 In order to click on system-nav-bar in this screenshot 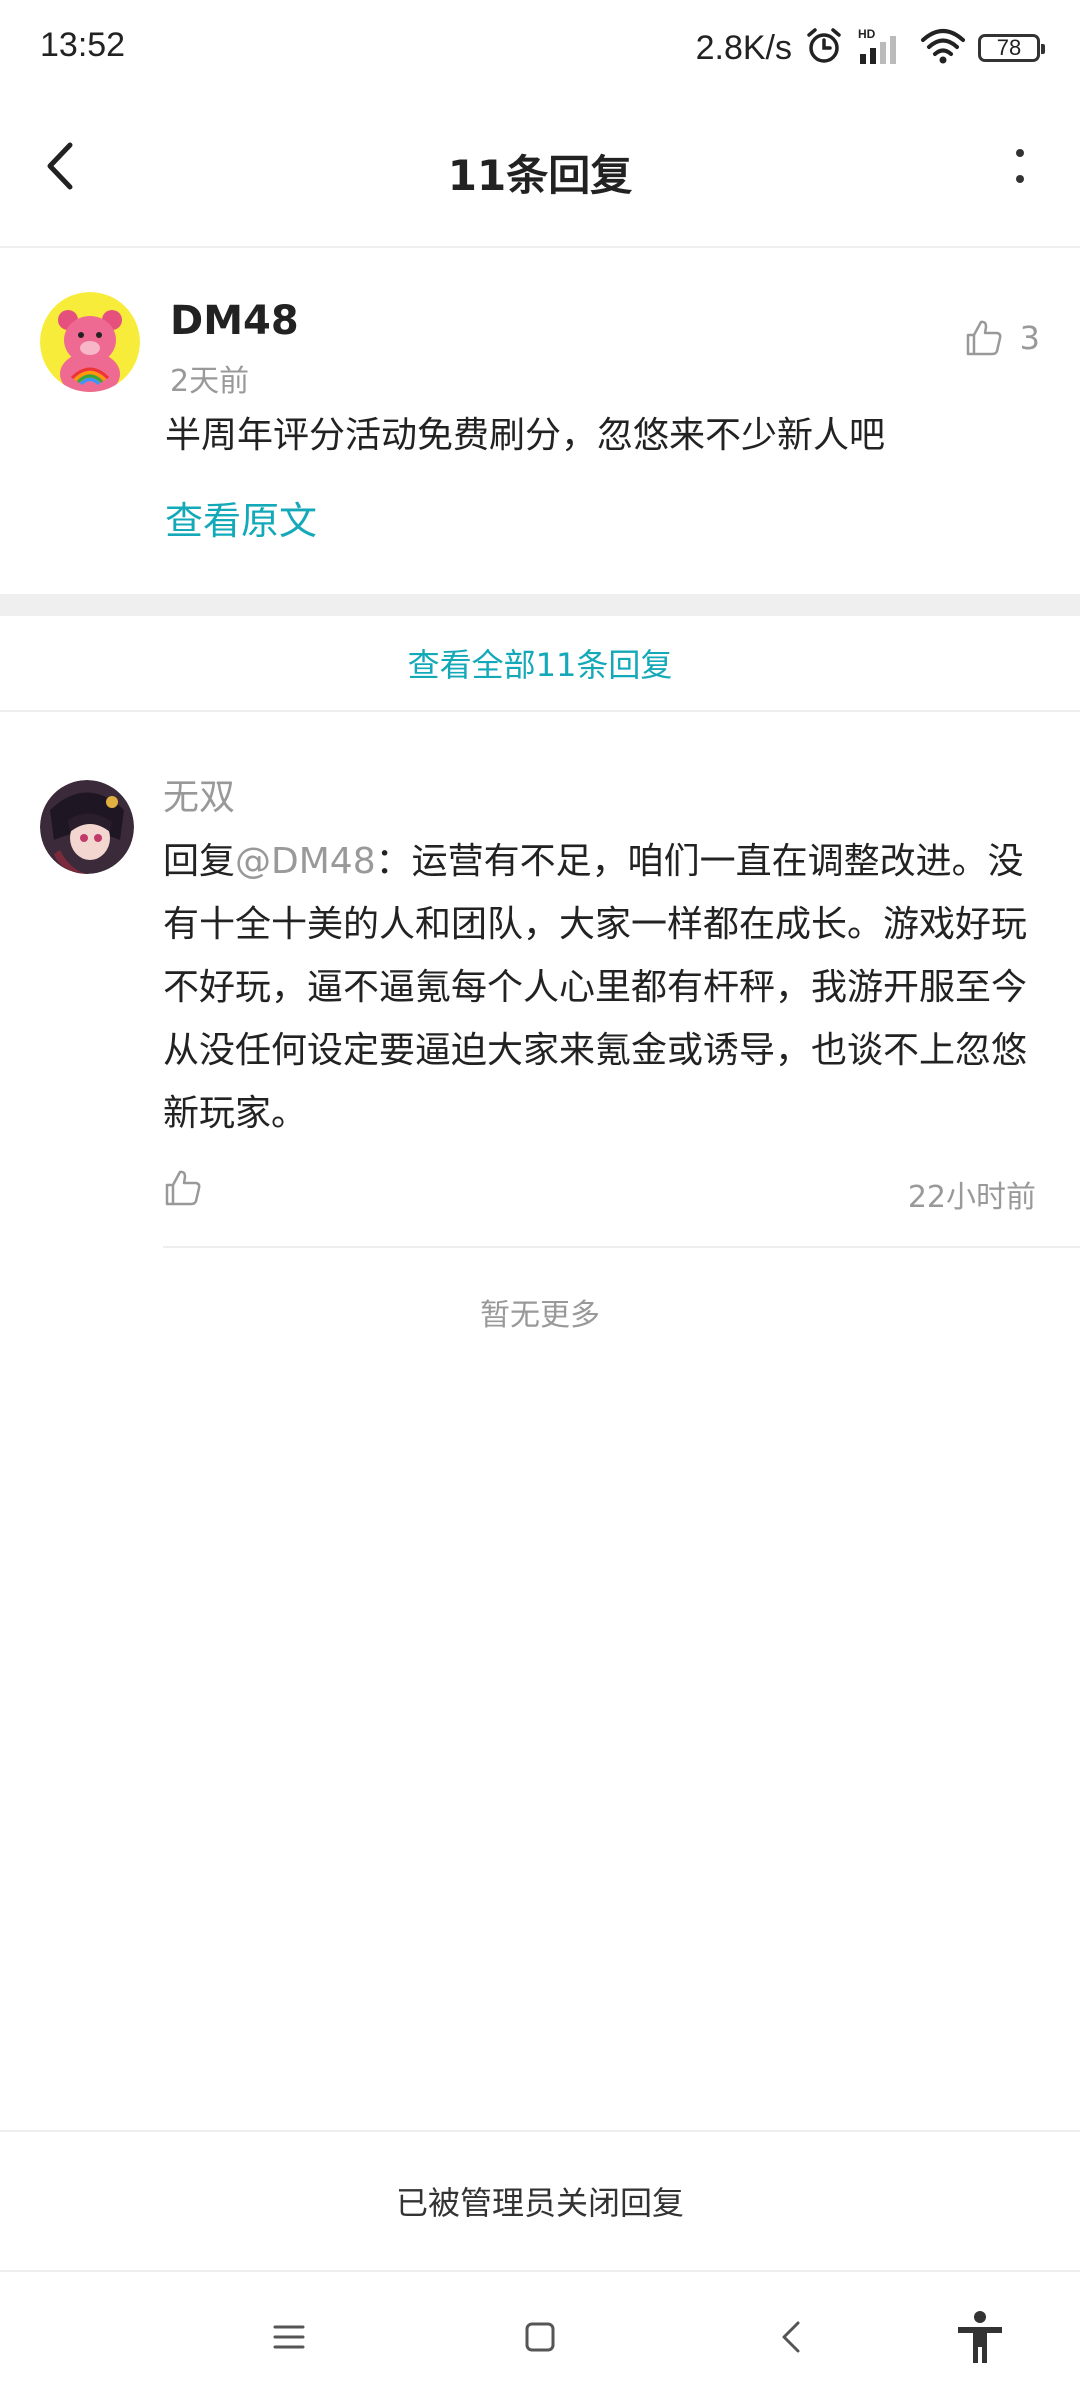, I will do `click(540, 2335)`.